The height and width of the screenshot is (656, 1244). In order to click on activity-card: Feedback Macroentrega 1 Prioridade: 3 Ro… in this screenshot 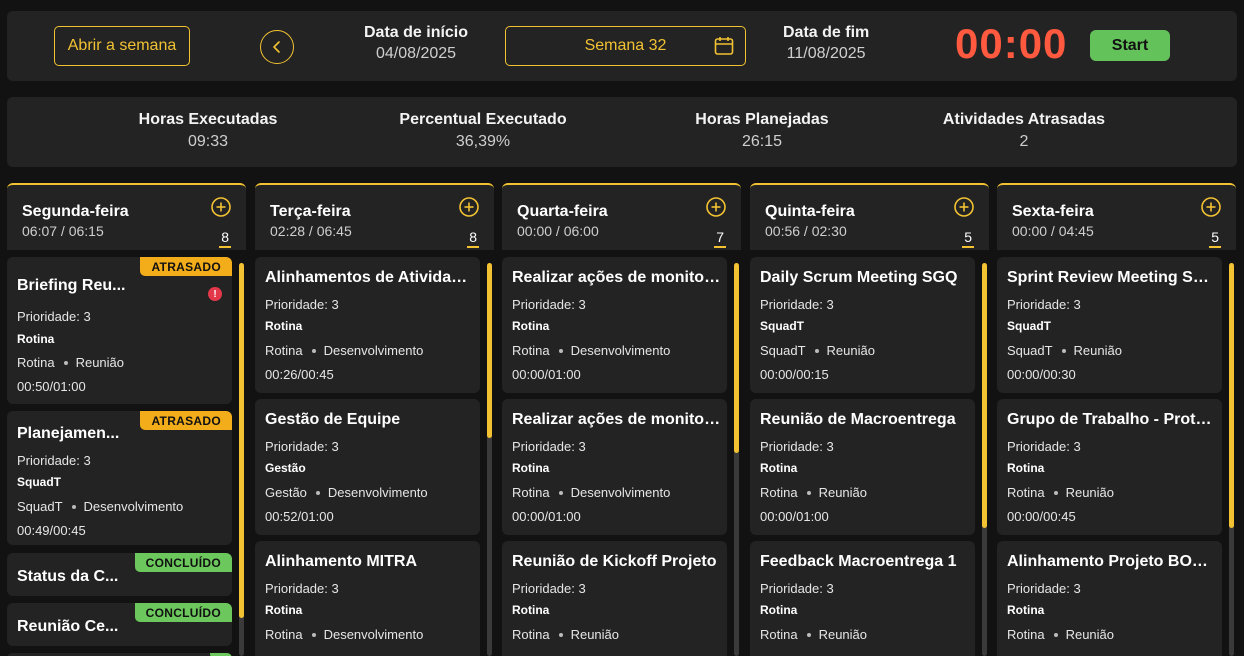, I will do `click(862, 598)`.